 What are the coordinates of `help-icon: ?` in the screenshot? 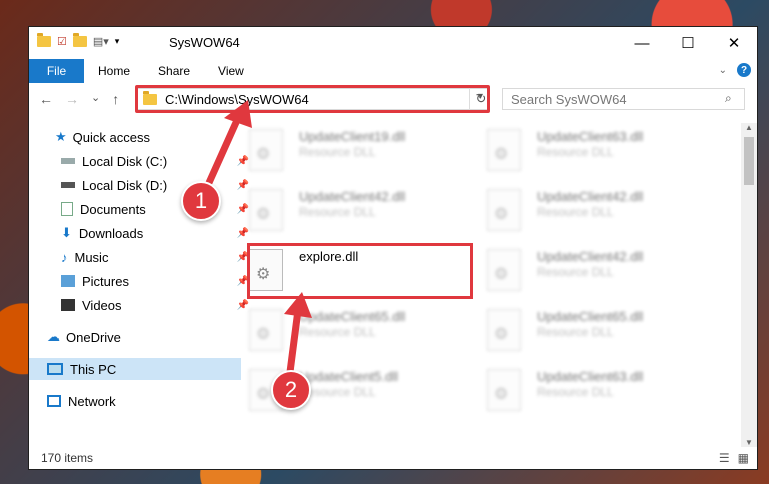 It's located at (744, 70).